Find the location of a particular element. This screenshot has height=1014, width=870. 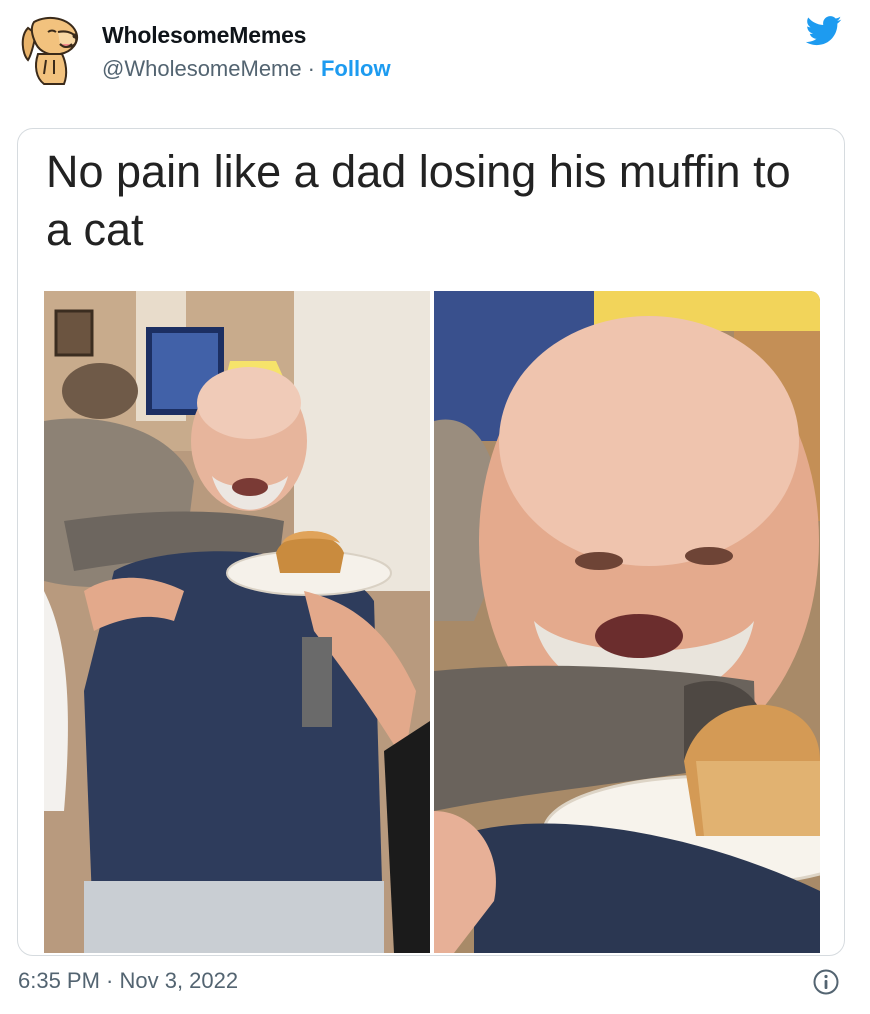

info-icon is located at coordinates (826, 982).